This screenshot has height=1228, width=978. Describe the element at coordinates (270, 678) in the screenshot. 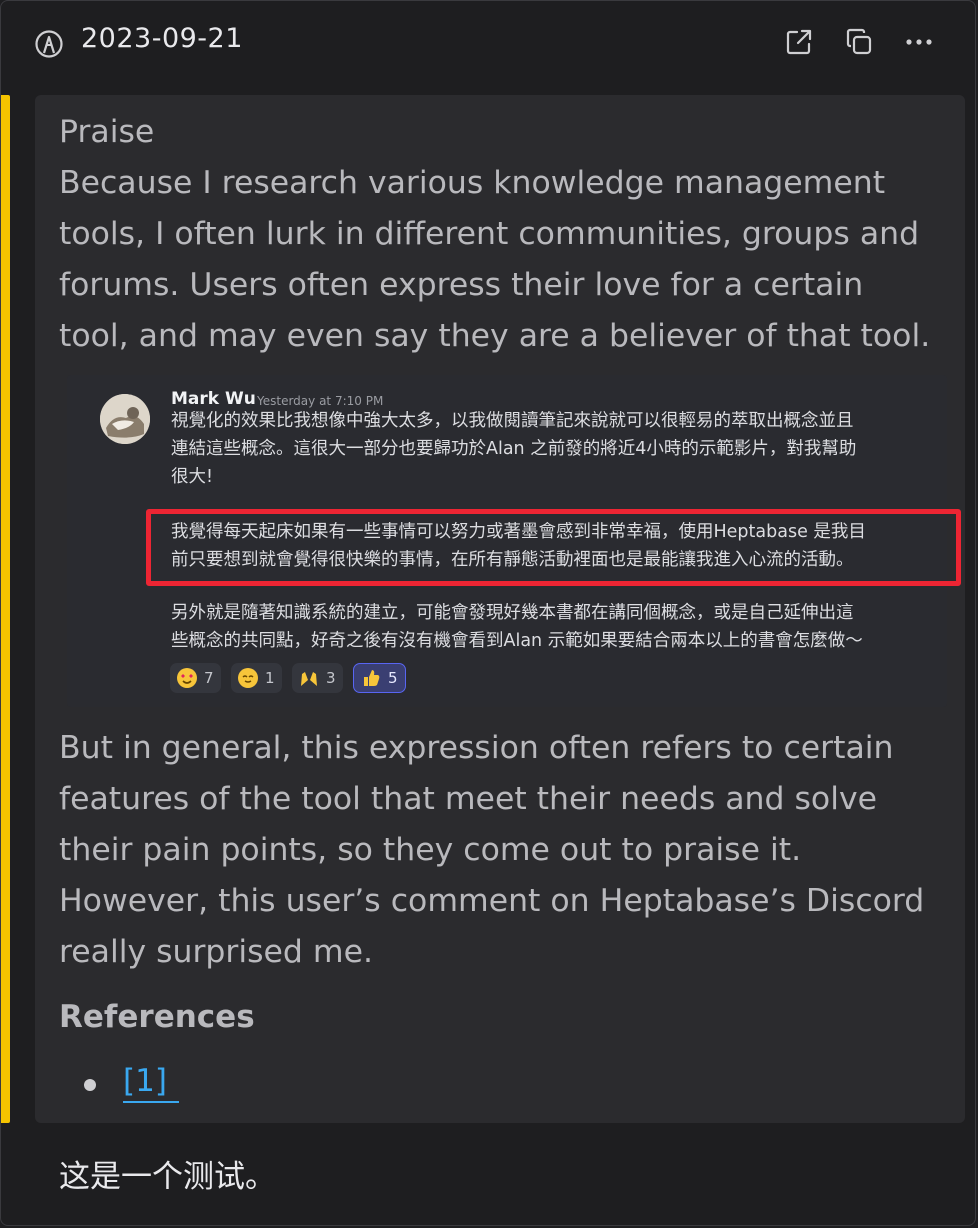

I see `reaction-count: 1` at that location.